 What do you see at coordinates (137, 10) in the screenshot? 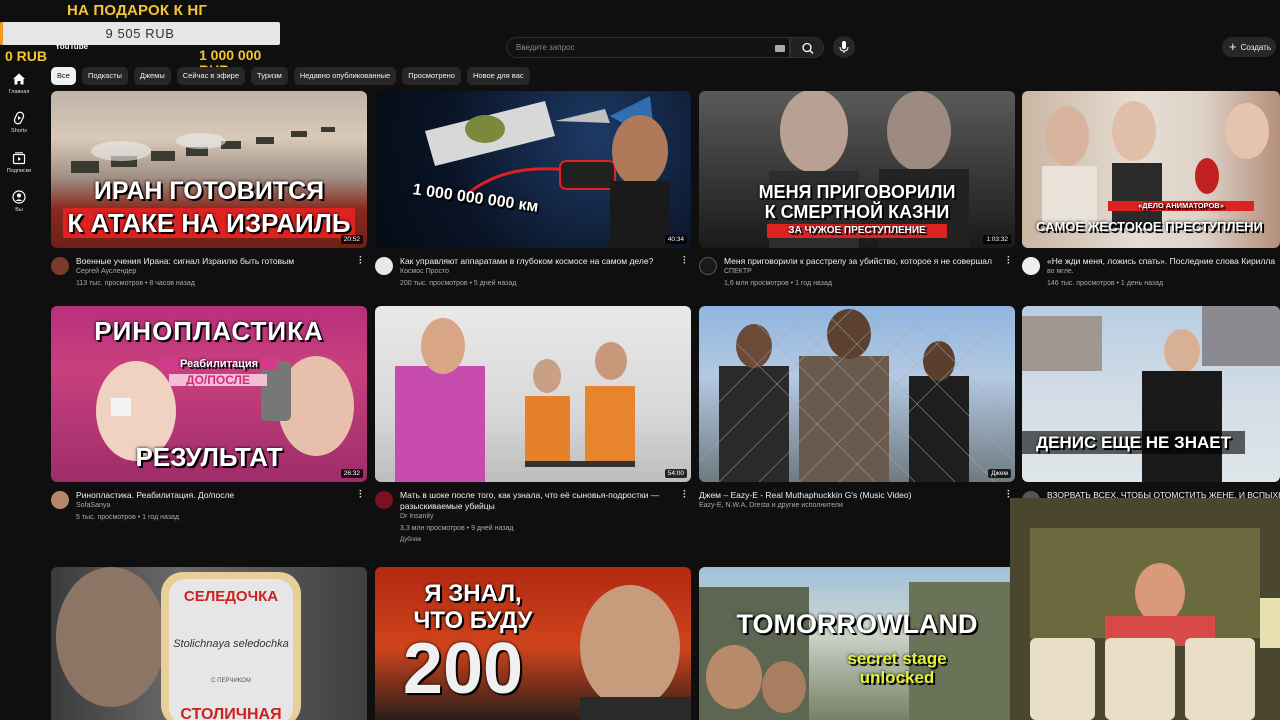
I see `donation-title: НА ПОДАРОК К НГ` at bounding box center [137, 10].